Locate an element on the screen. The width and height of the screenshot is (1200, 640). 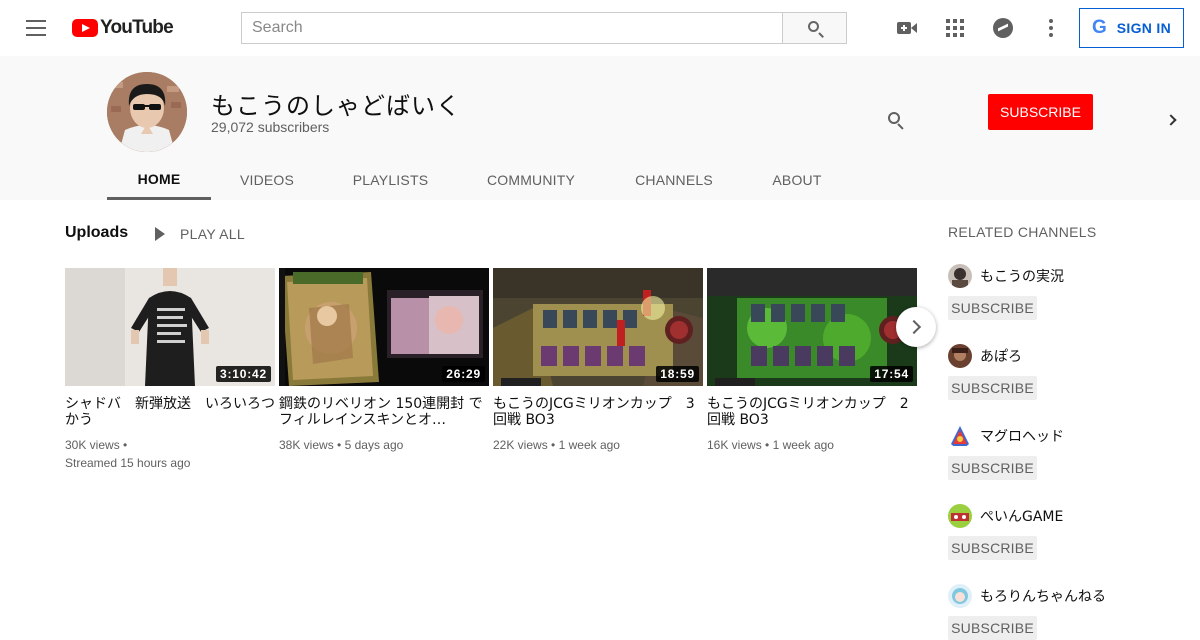
channel-search-icon is located at coordinates (897, 121).